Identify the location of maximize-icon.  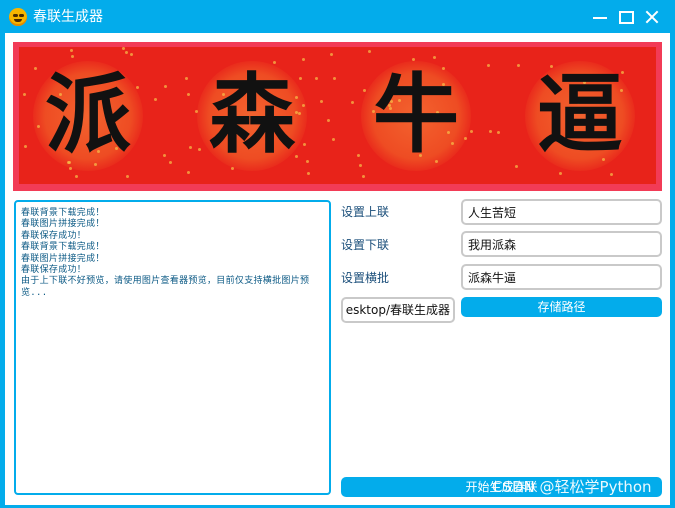
(626, 17).